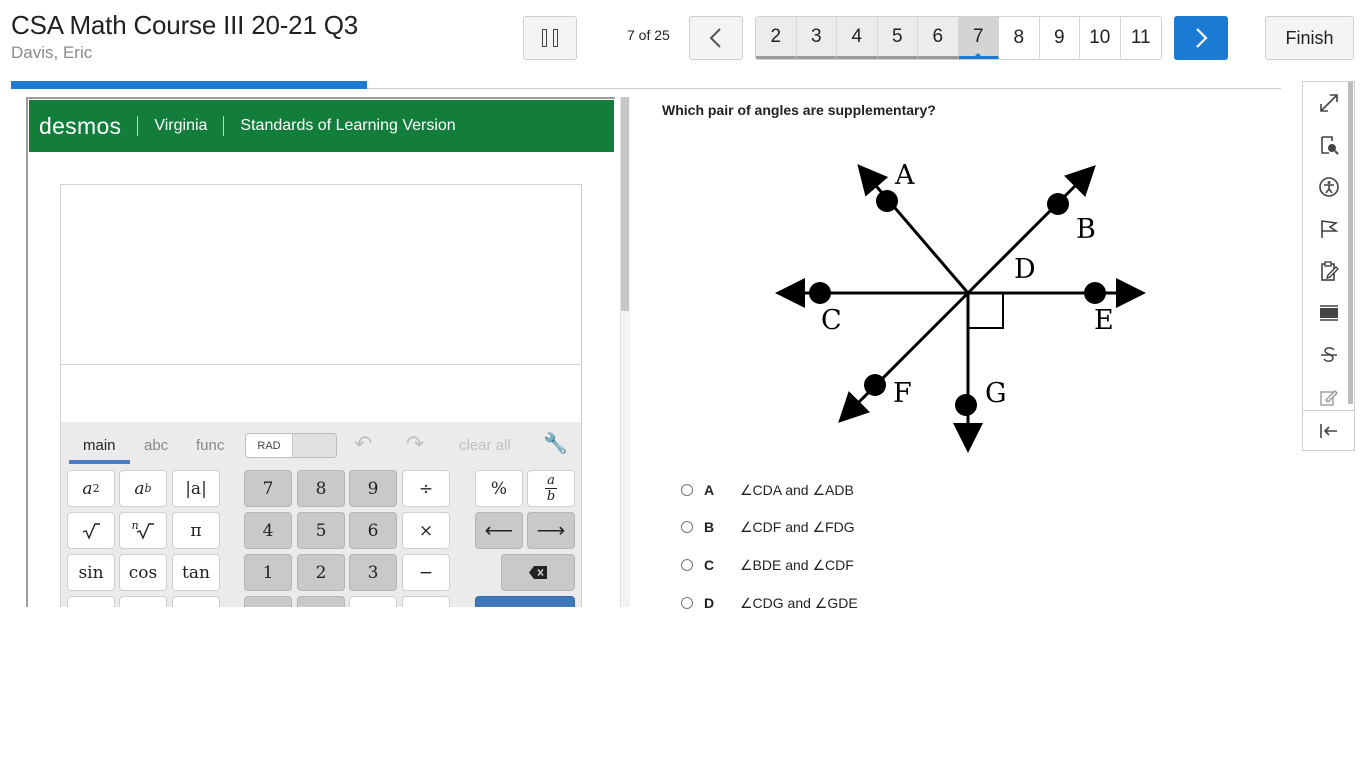  What do you see at coordinates (268, 488) in the screenshot?
I see `key-7: 7` at bounding box center [268, 488].